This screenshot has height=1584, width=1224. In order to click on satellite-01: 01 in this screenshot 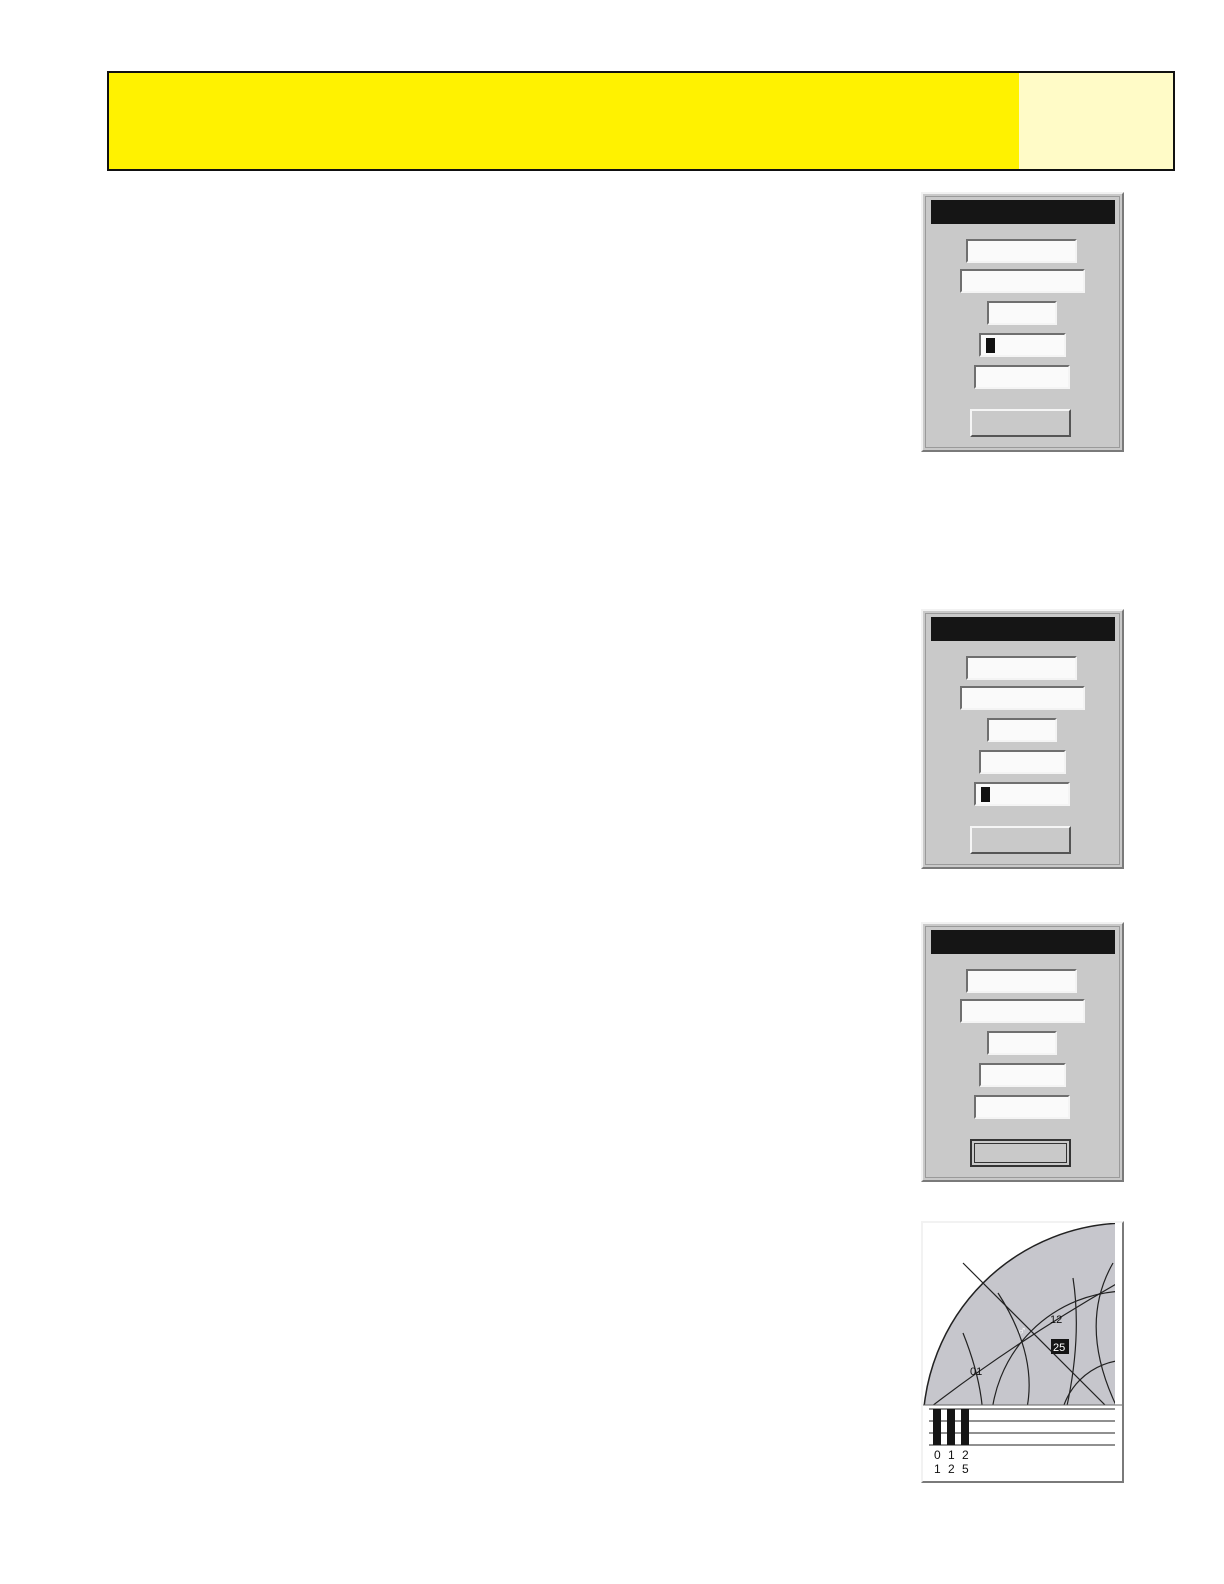, I will do `click(976, 1372)`.